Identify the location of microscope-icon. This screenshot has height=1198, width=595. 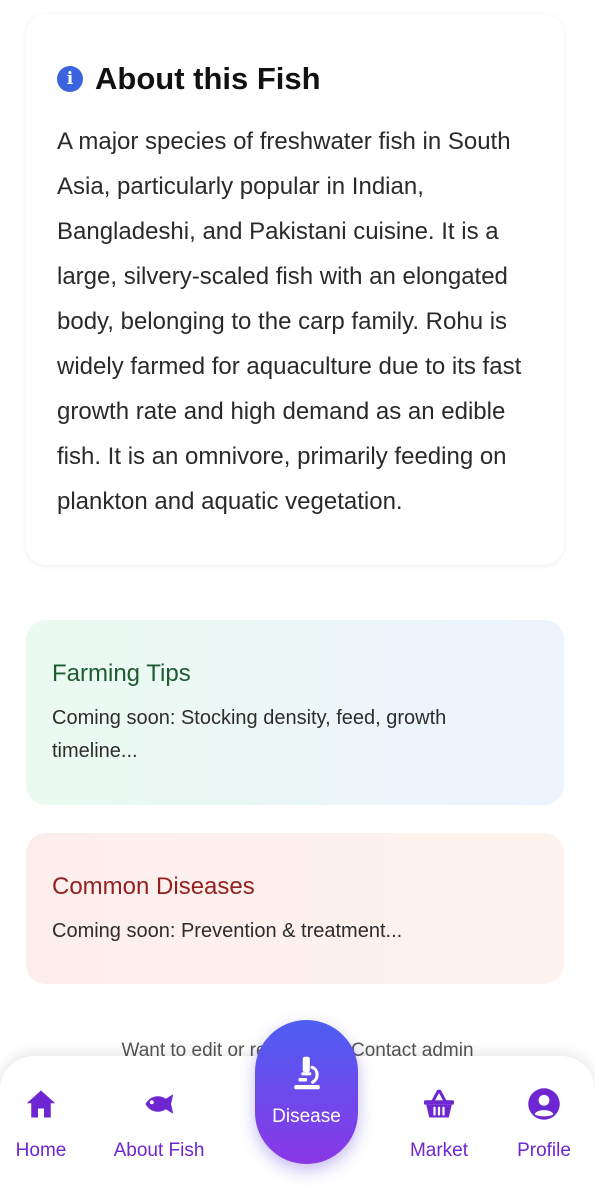
(306, 1073).